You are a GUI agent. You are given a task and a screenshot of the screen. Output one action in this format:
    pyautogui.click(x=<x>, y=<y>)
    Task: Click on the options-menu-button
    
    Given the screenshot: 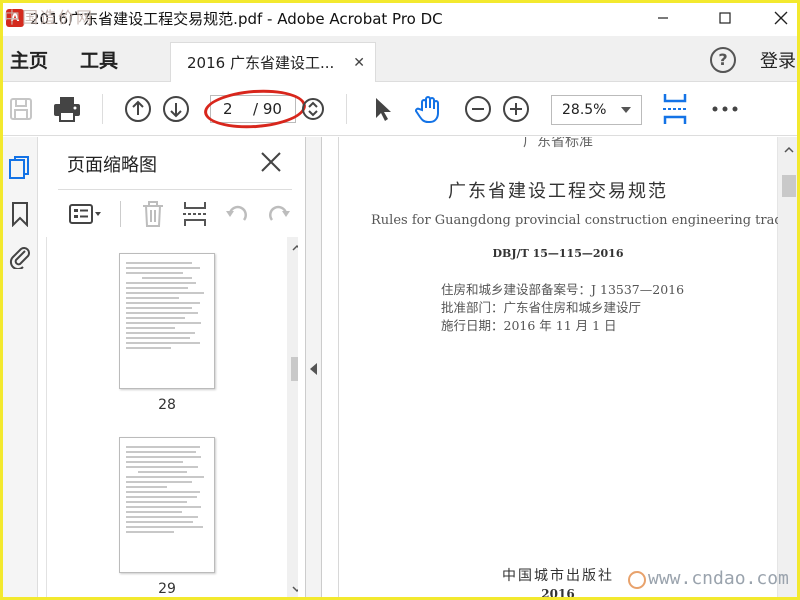 What is the action you would take?
    pyautogui.click(x=85, y=214)
    